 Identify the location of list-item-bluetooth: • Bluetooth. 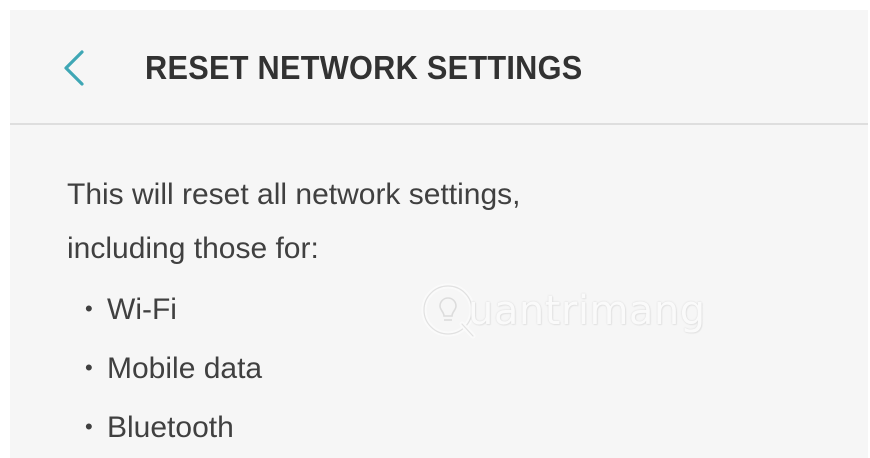
(173, 427).